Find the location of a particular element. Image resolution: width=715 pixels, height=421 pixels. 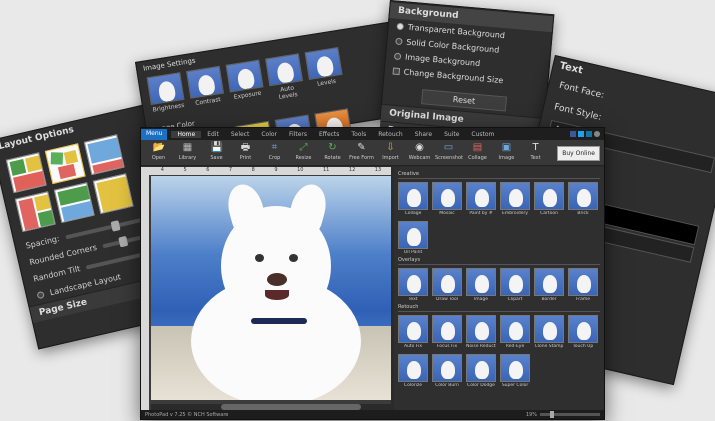

settings-thumb: Brightness is located at coordinates (166, 96).